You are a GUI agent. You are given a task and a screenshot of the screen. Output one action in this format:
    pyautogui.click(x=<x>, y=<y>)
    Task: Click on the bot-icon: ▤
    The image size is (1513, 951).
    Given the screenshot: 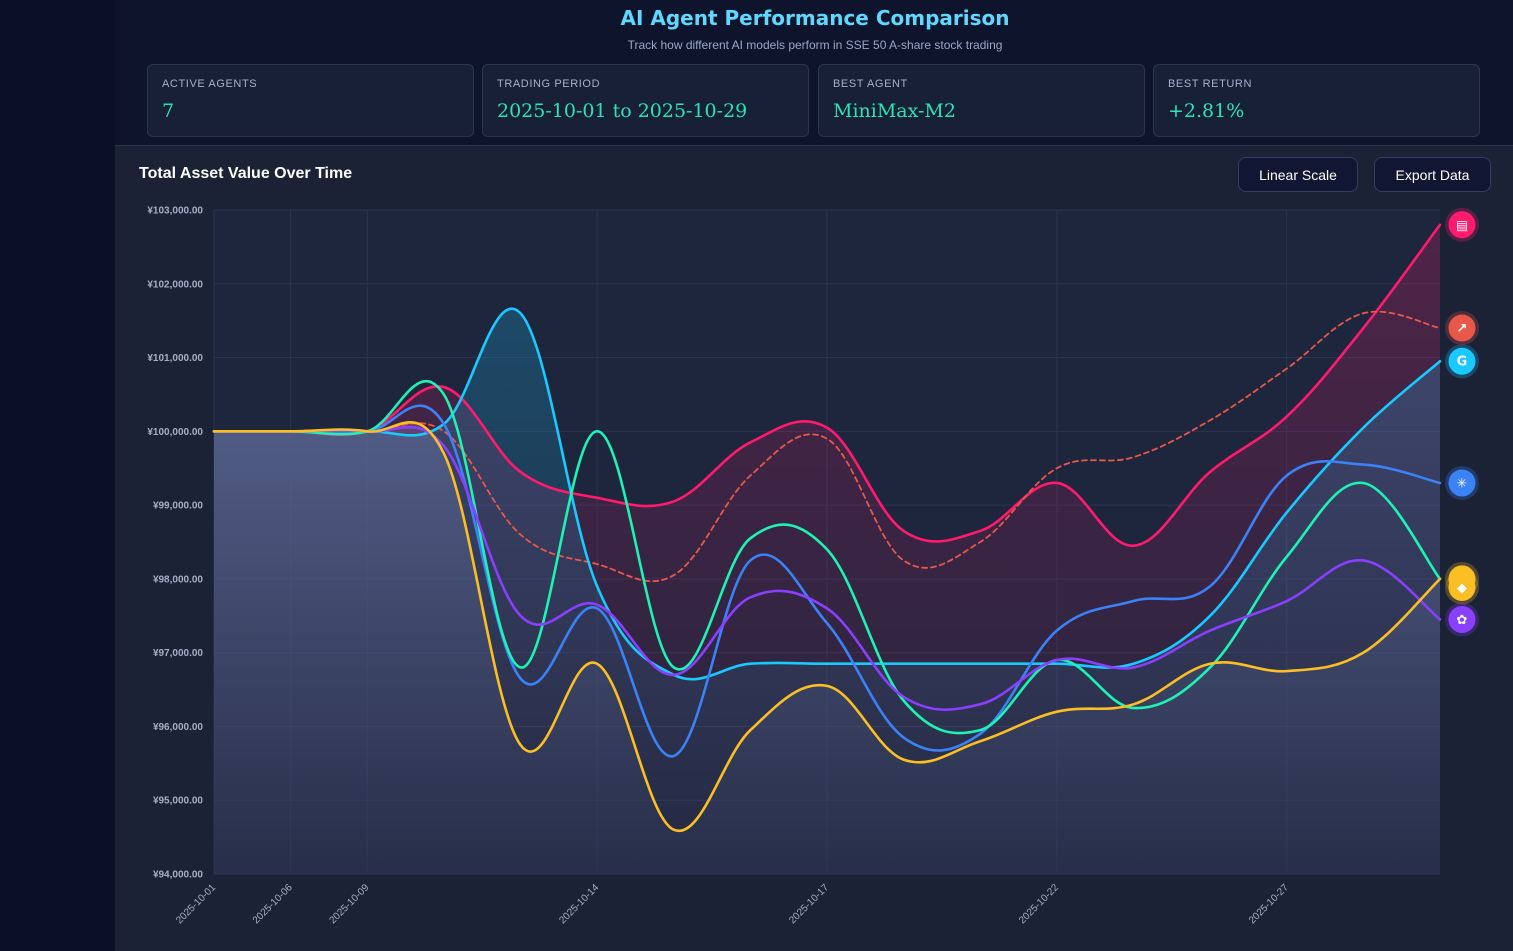 What is the action you would take?
    pyautogui.click(x=1462, y=224)
    